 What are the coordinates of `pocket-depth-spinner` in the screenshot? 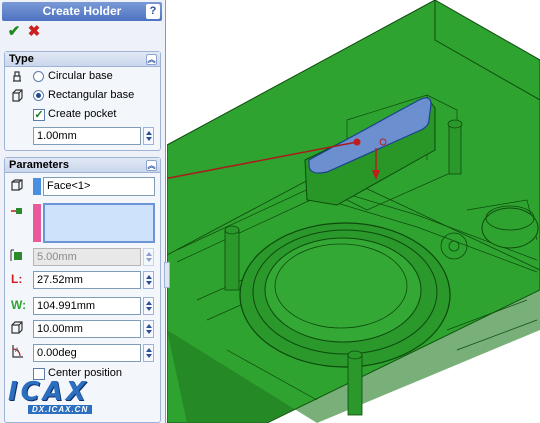 It's located at (148, 136).